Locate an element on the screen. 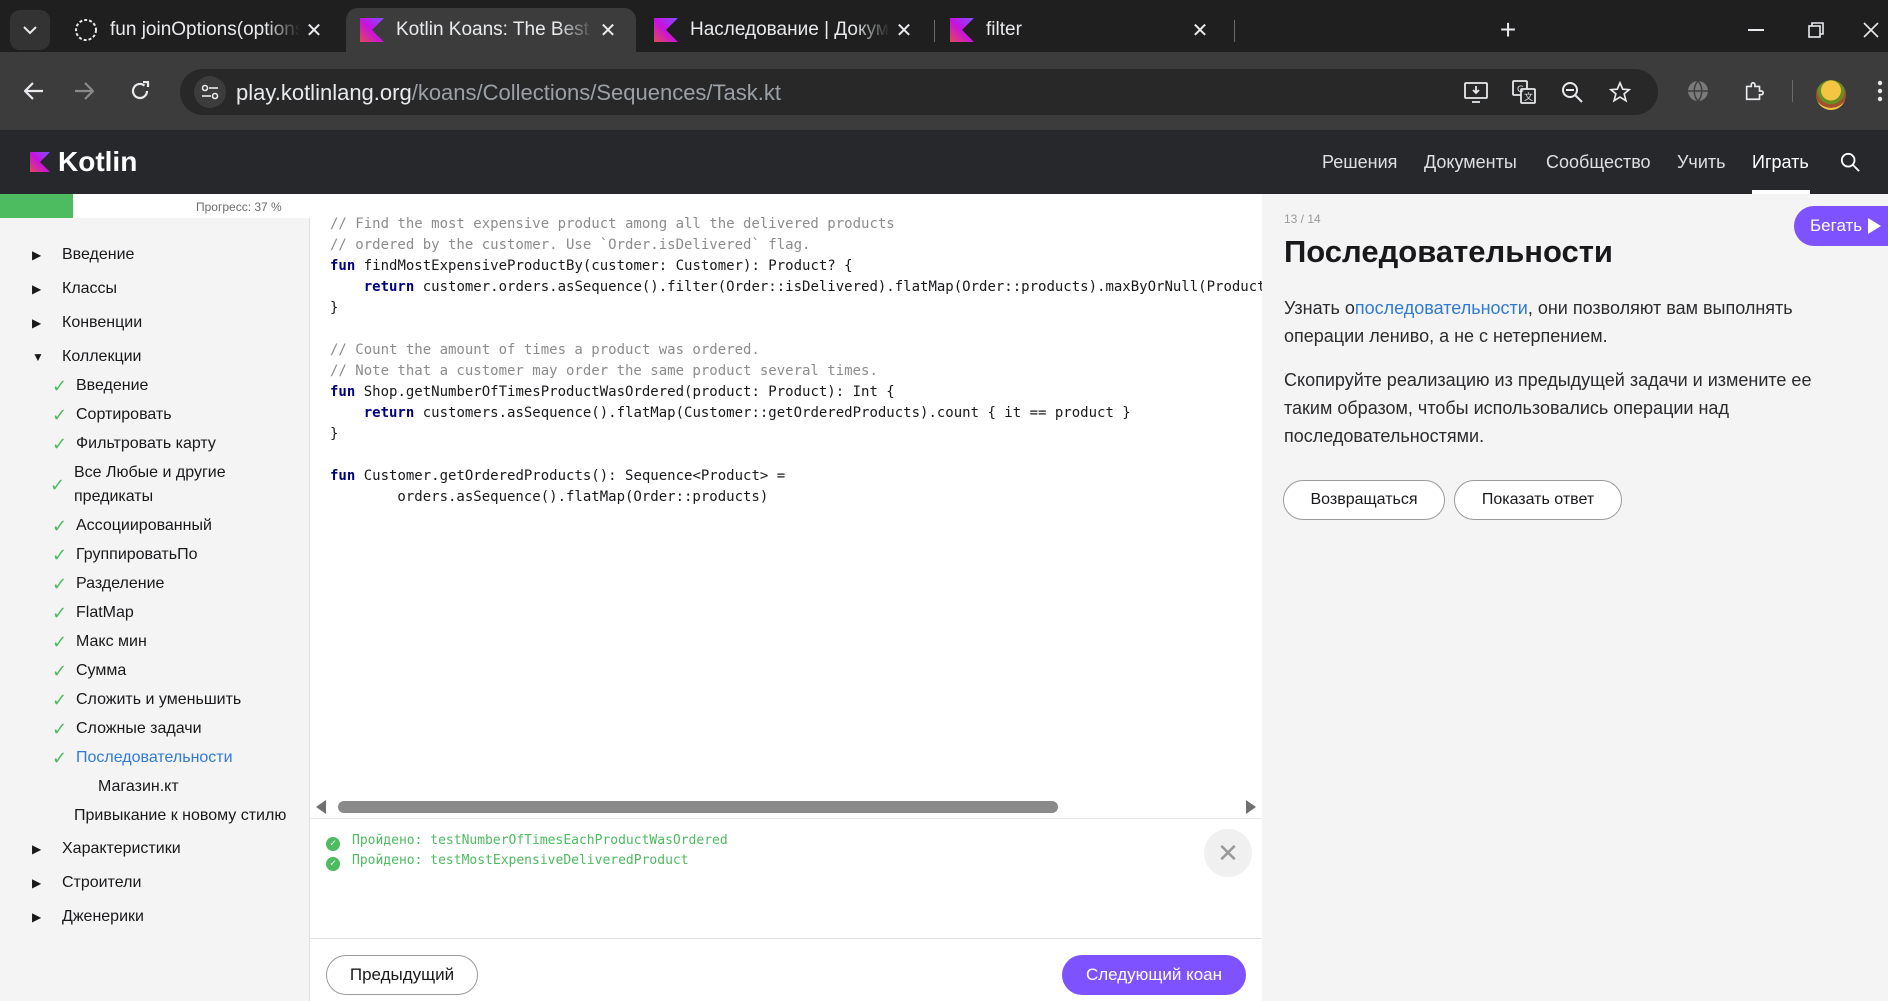  sidebar-item-partition: ✓ Разделение is located at coordinates (108, 584).